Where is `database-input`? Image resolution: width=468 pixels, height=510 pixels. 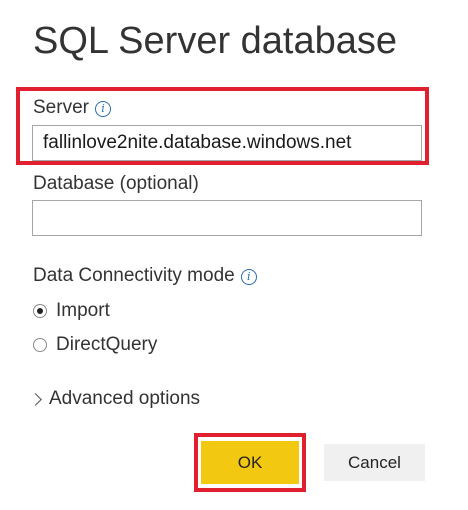 database-input is located at coordinates (227, 218).